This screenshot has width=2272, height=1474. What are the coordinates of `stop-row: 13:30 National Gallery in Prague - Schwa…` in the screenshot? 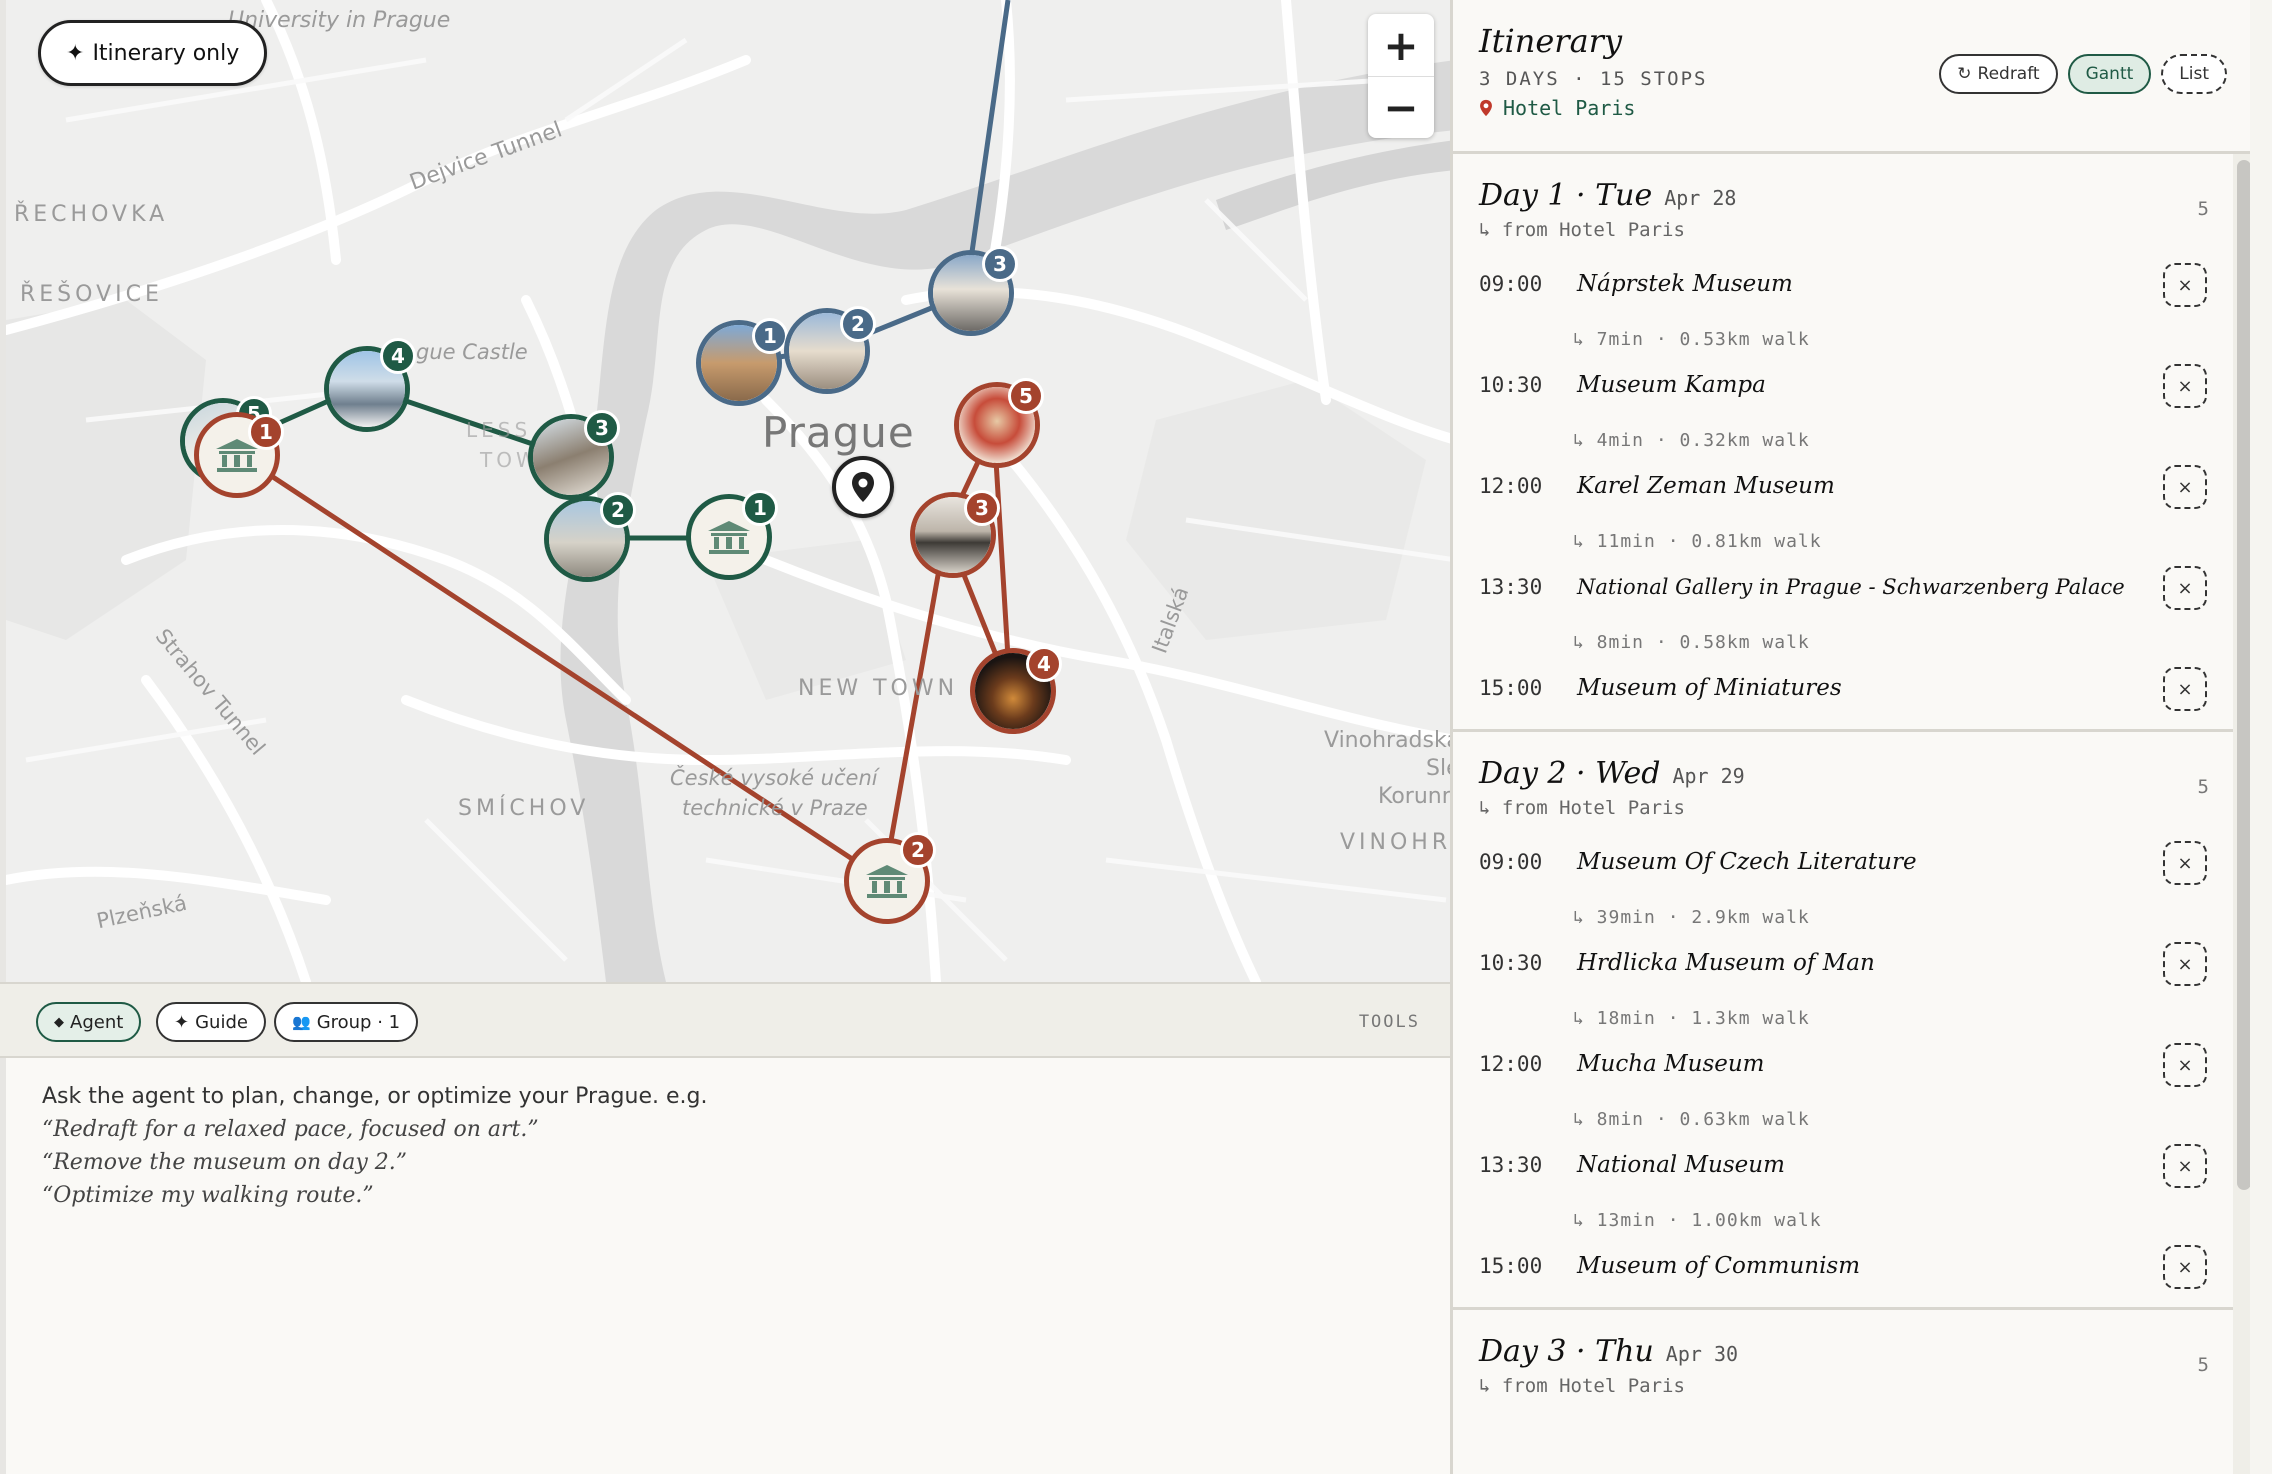 It's located at (1843, 587).